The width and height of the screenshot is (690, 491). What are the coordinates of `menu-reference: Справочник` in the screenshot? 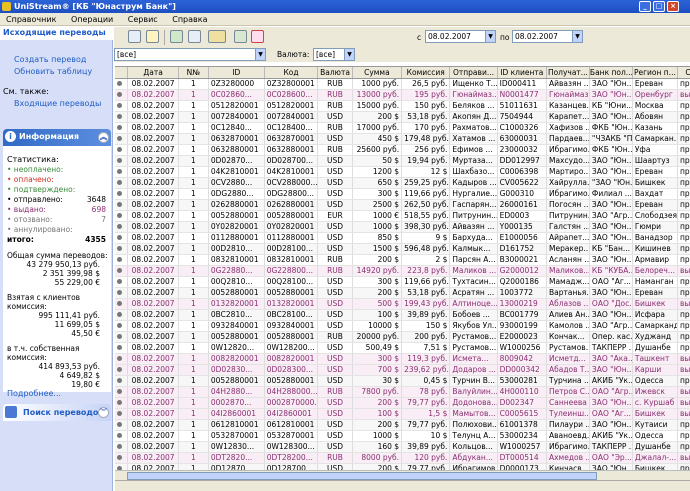 It's located at (31, 19).